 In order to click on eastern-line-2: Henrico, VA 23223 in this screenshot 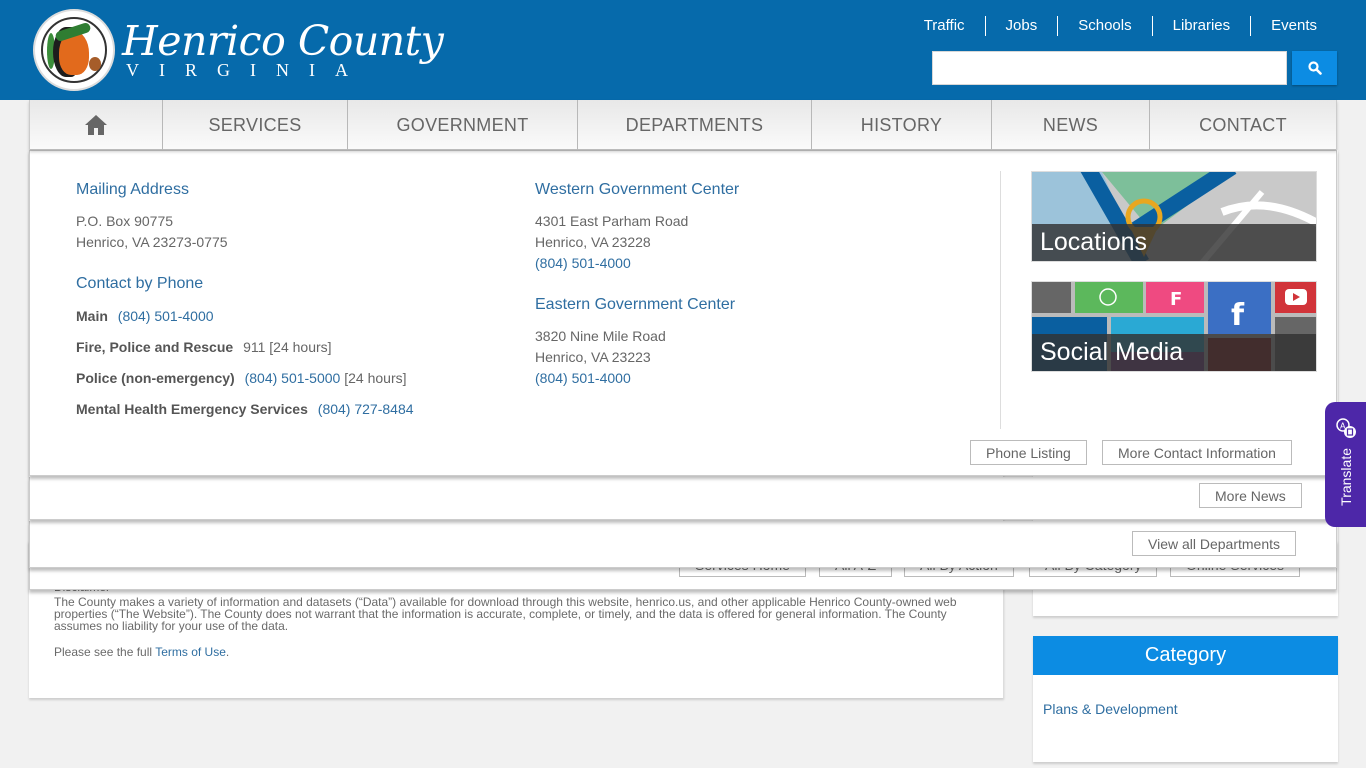, I will do `click(593, 357)`.